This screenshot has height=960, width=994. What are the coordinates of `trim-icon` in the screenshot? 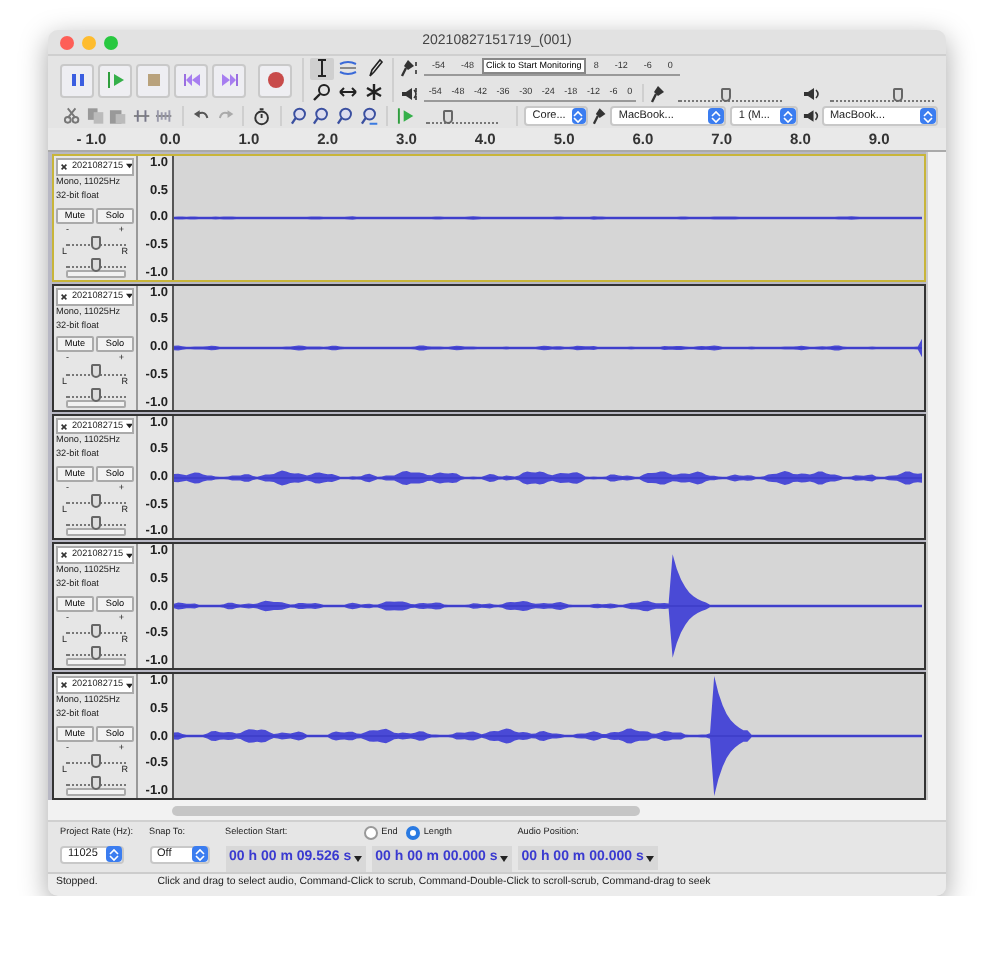 It's located at (141, 116).